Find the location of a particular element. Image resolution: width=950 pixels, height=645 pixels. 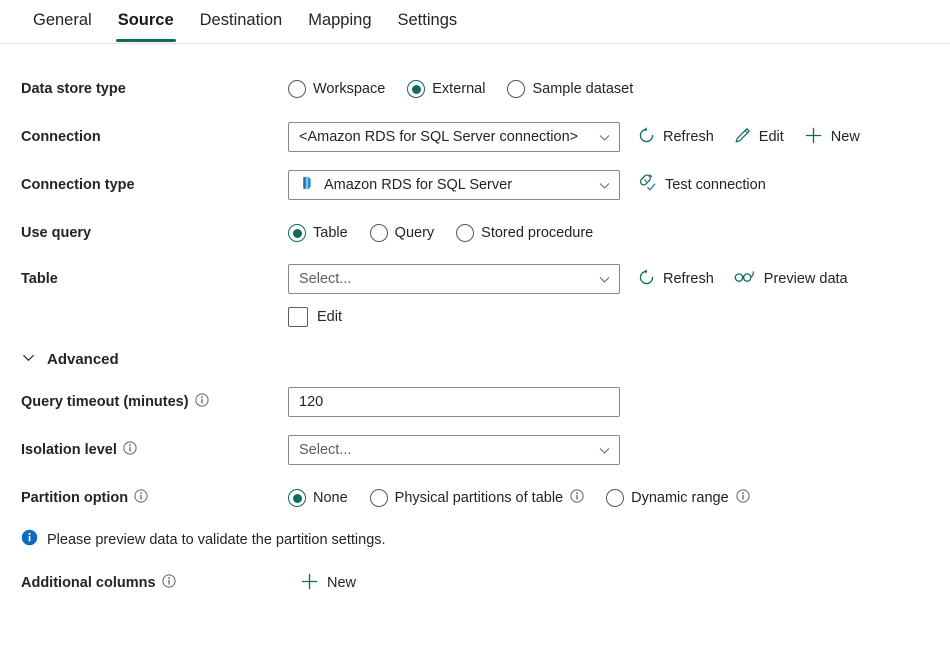

connection-edit-label: Edit is located at coordinates (771, 137).